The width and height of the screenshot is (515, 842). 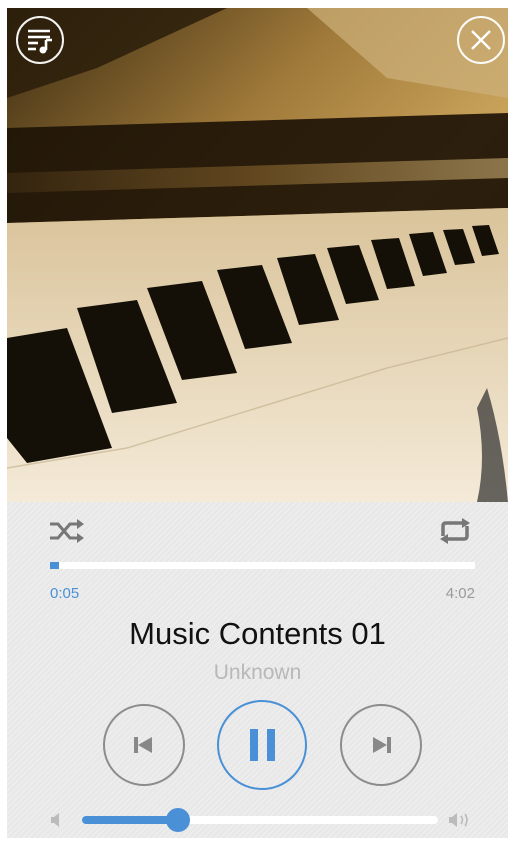 I want to click on skip-next-icon, so click(x=382, y=745).